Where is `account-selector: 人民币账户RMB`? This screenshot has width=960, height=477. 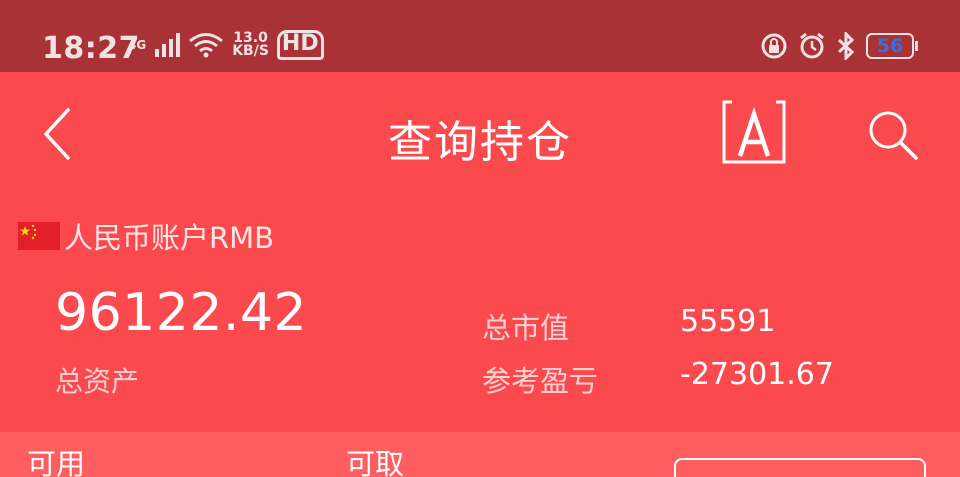 account-selector: 人民币账户RMB is located at coordinates (146, 236).